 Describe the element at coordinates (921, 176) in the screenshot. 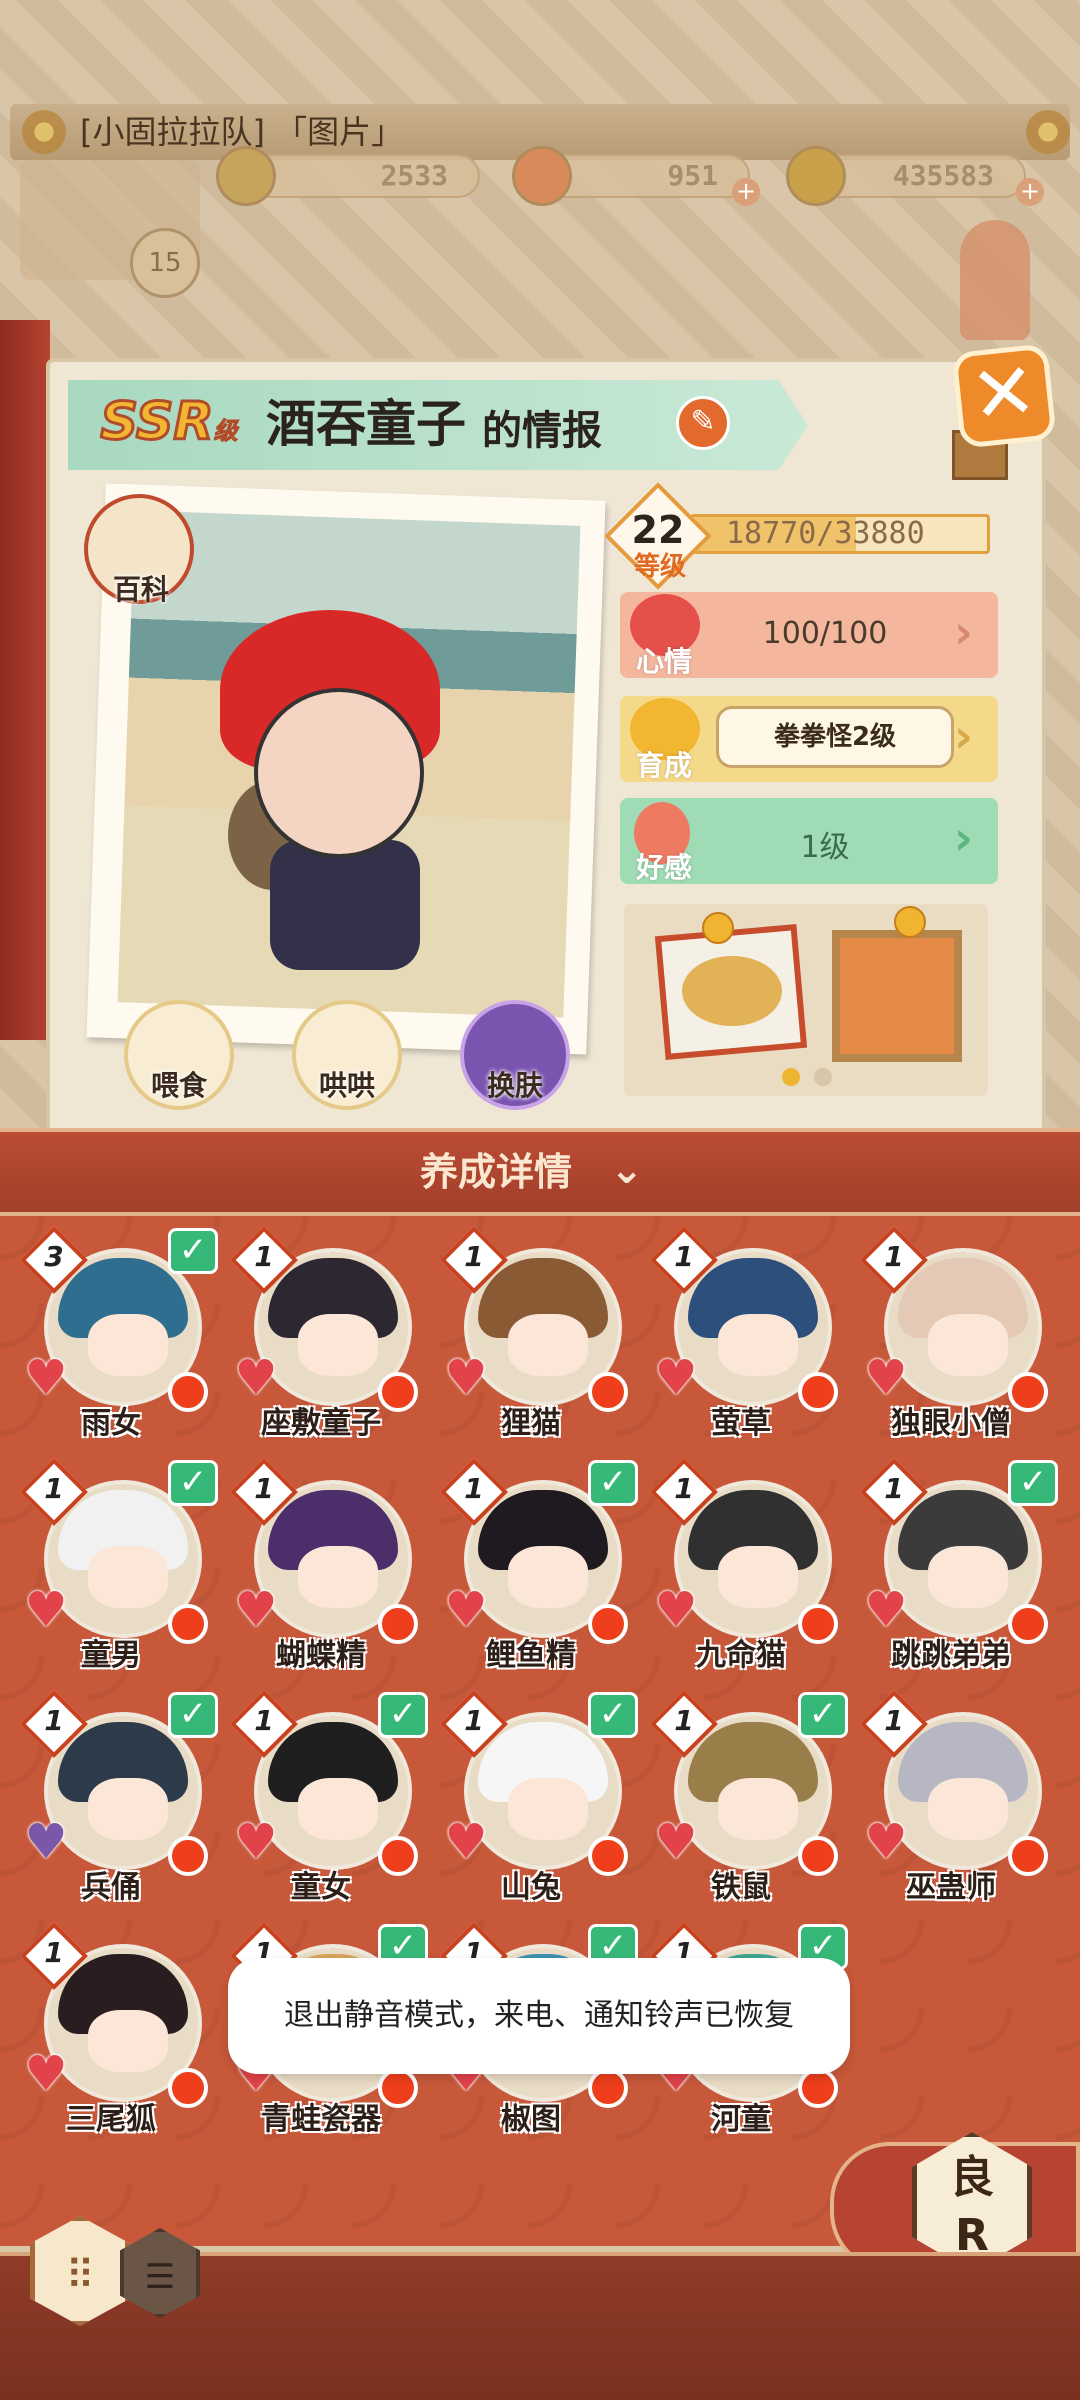

I see `resource-3-bar: 435583` at that location.